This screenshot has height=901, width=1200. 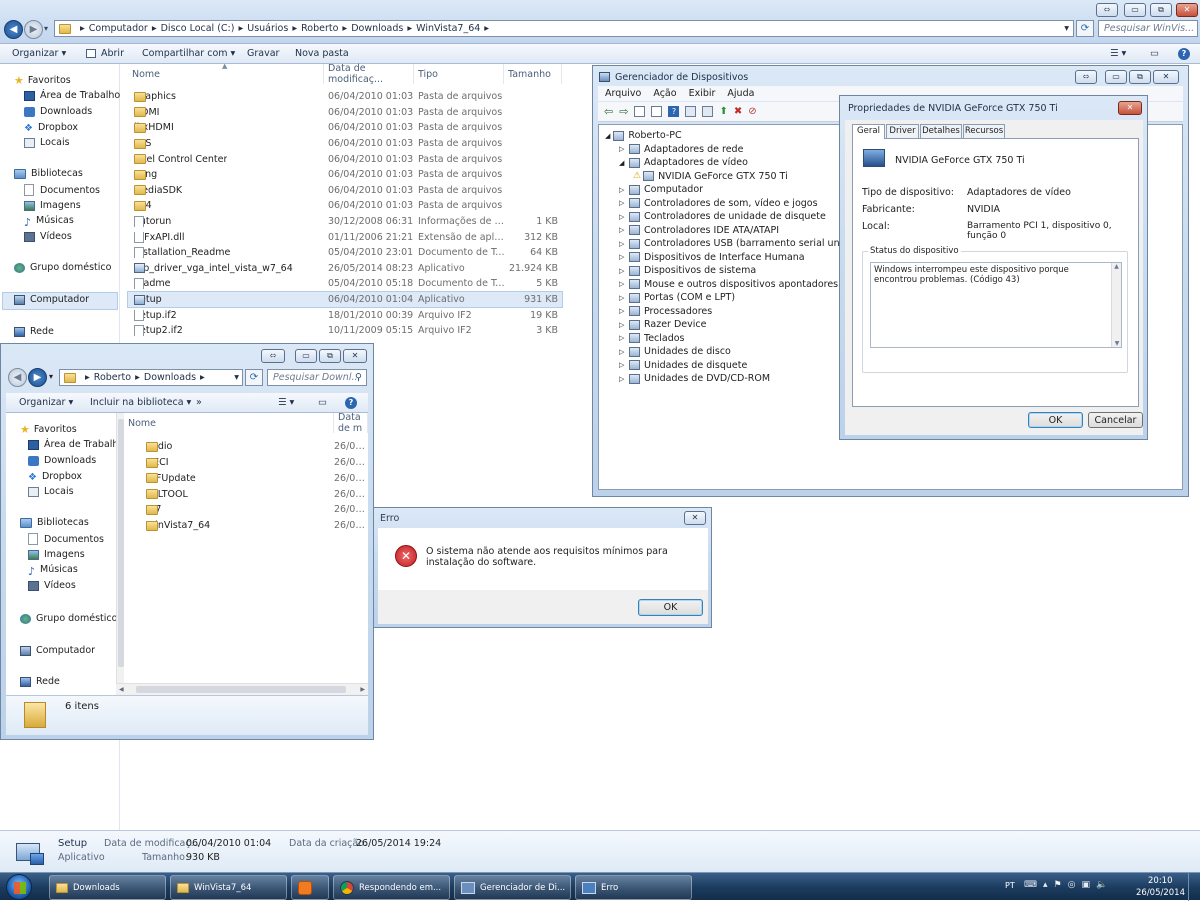 I want to click on nav-computer: Computador, so click(x=51, y=299).